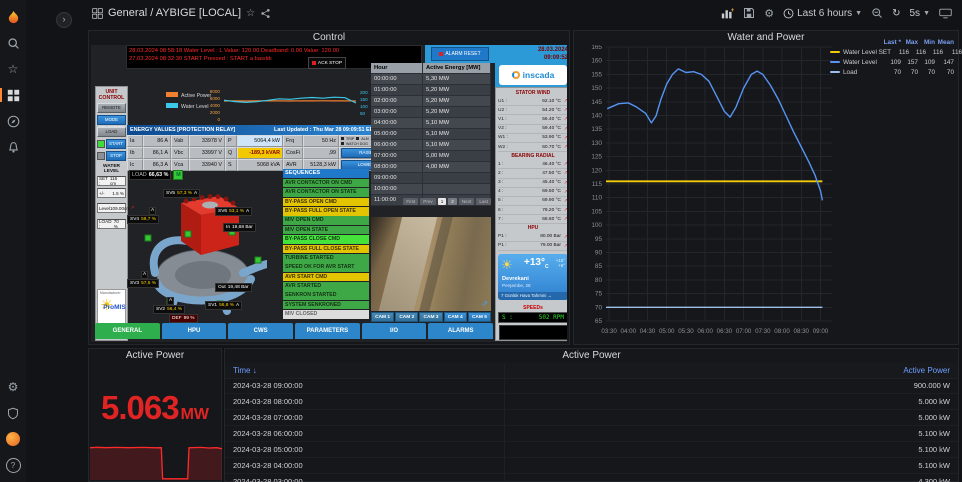 The image size is (962, 482). I want to click on pagination-button: 2, so click(452, 201).